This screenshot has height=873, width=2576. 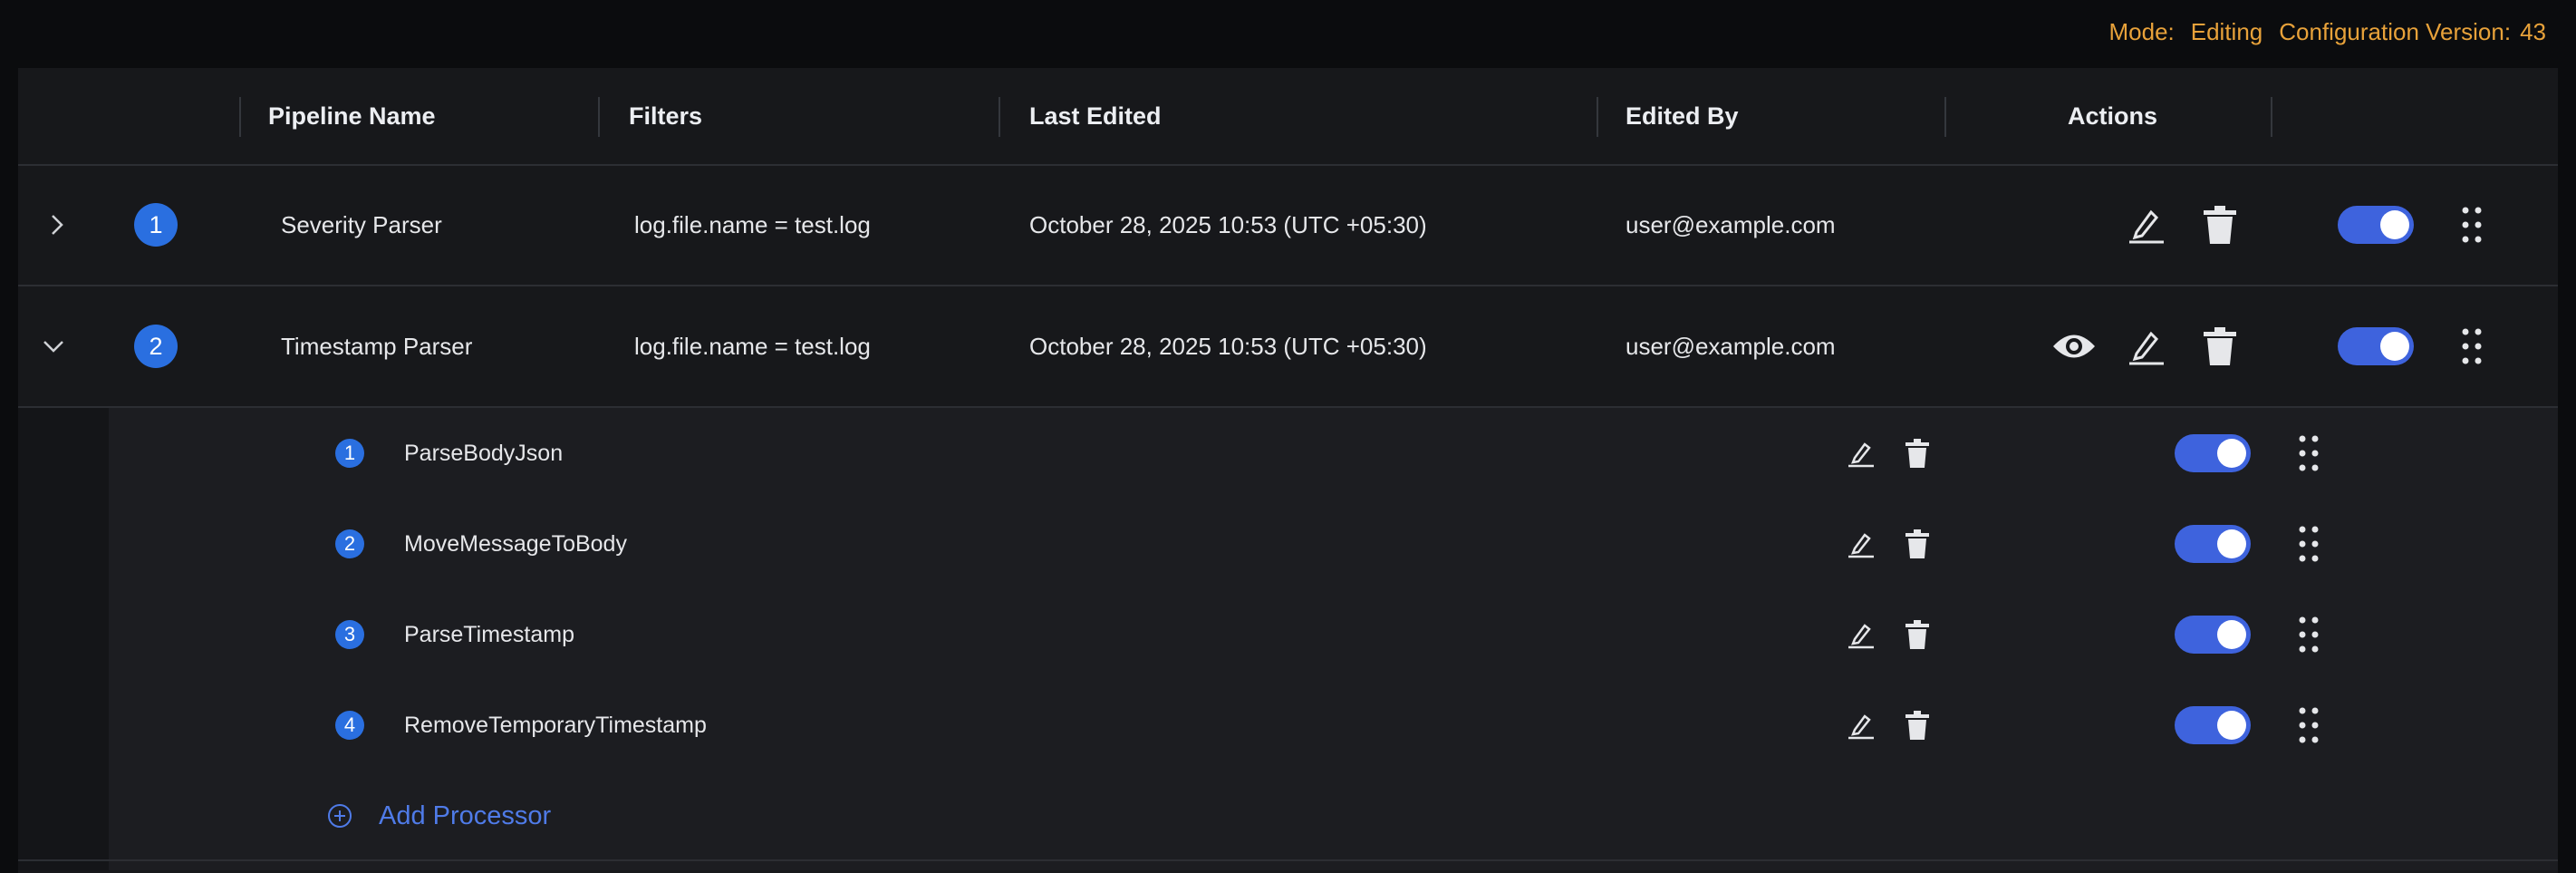 I want to click on processor-index-badge: 3, so click(x=349, y=634).